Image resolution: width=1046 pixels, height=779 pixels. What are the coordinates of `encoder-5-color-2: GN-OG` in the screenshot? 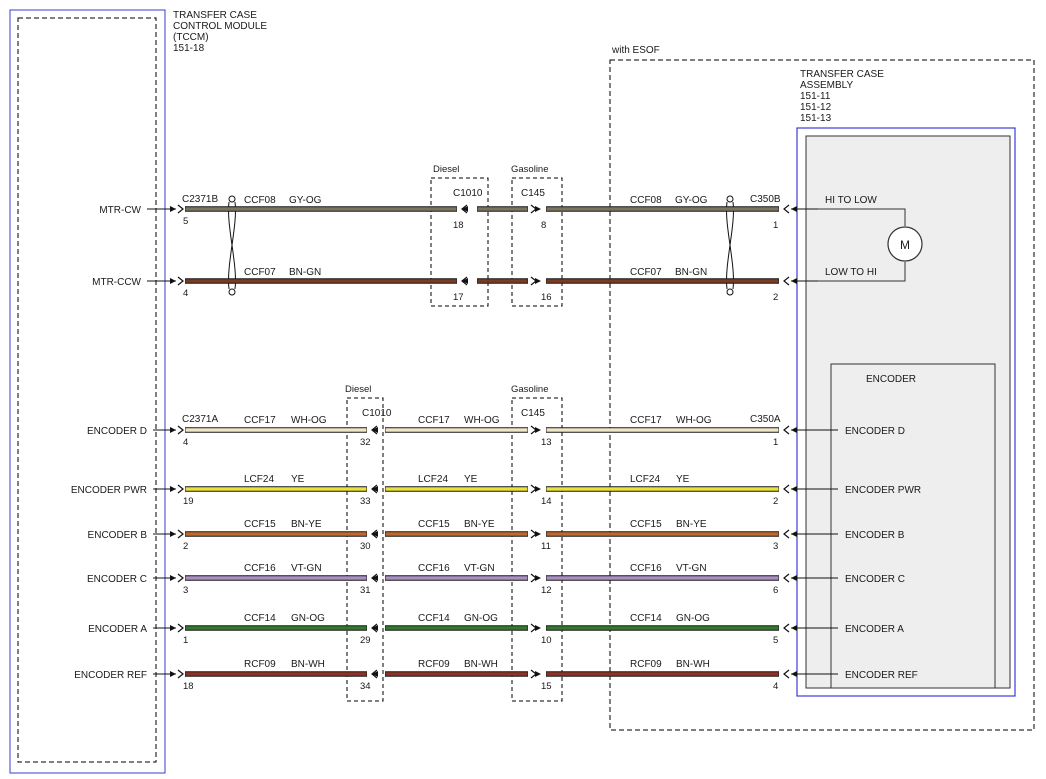 It's located at (481, 618).